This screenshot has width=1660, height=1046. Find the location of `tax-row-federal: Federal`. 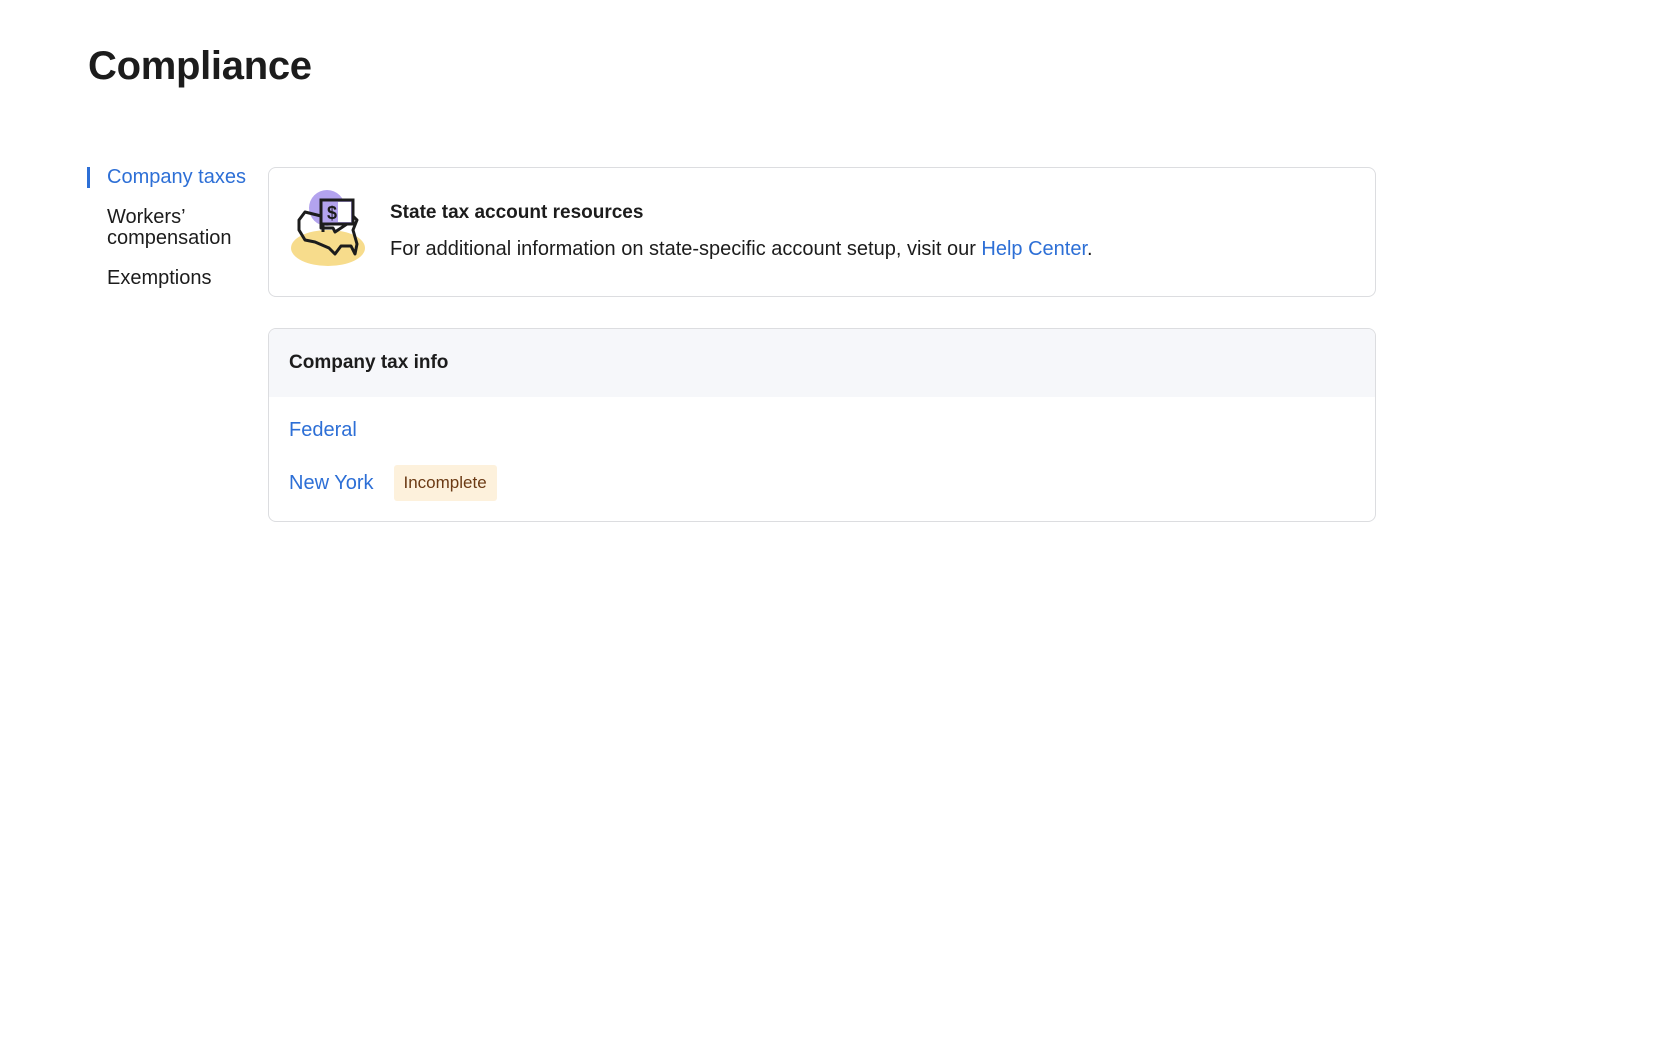

tax-row-federal: Federal is located at coordinates (323, 430).